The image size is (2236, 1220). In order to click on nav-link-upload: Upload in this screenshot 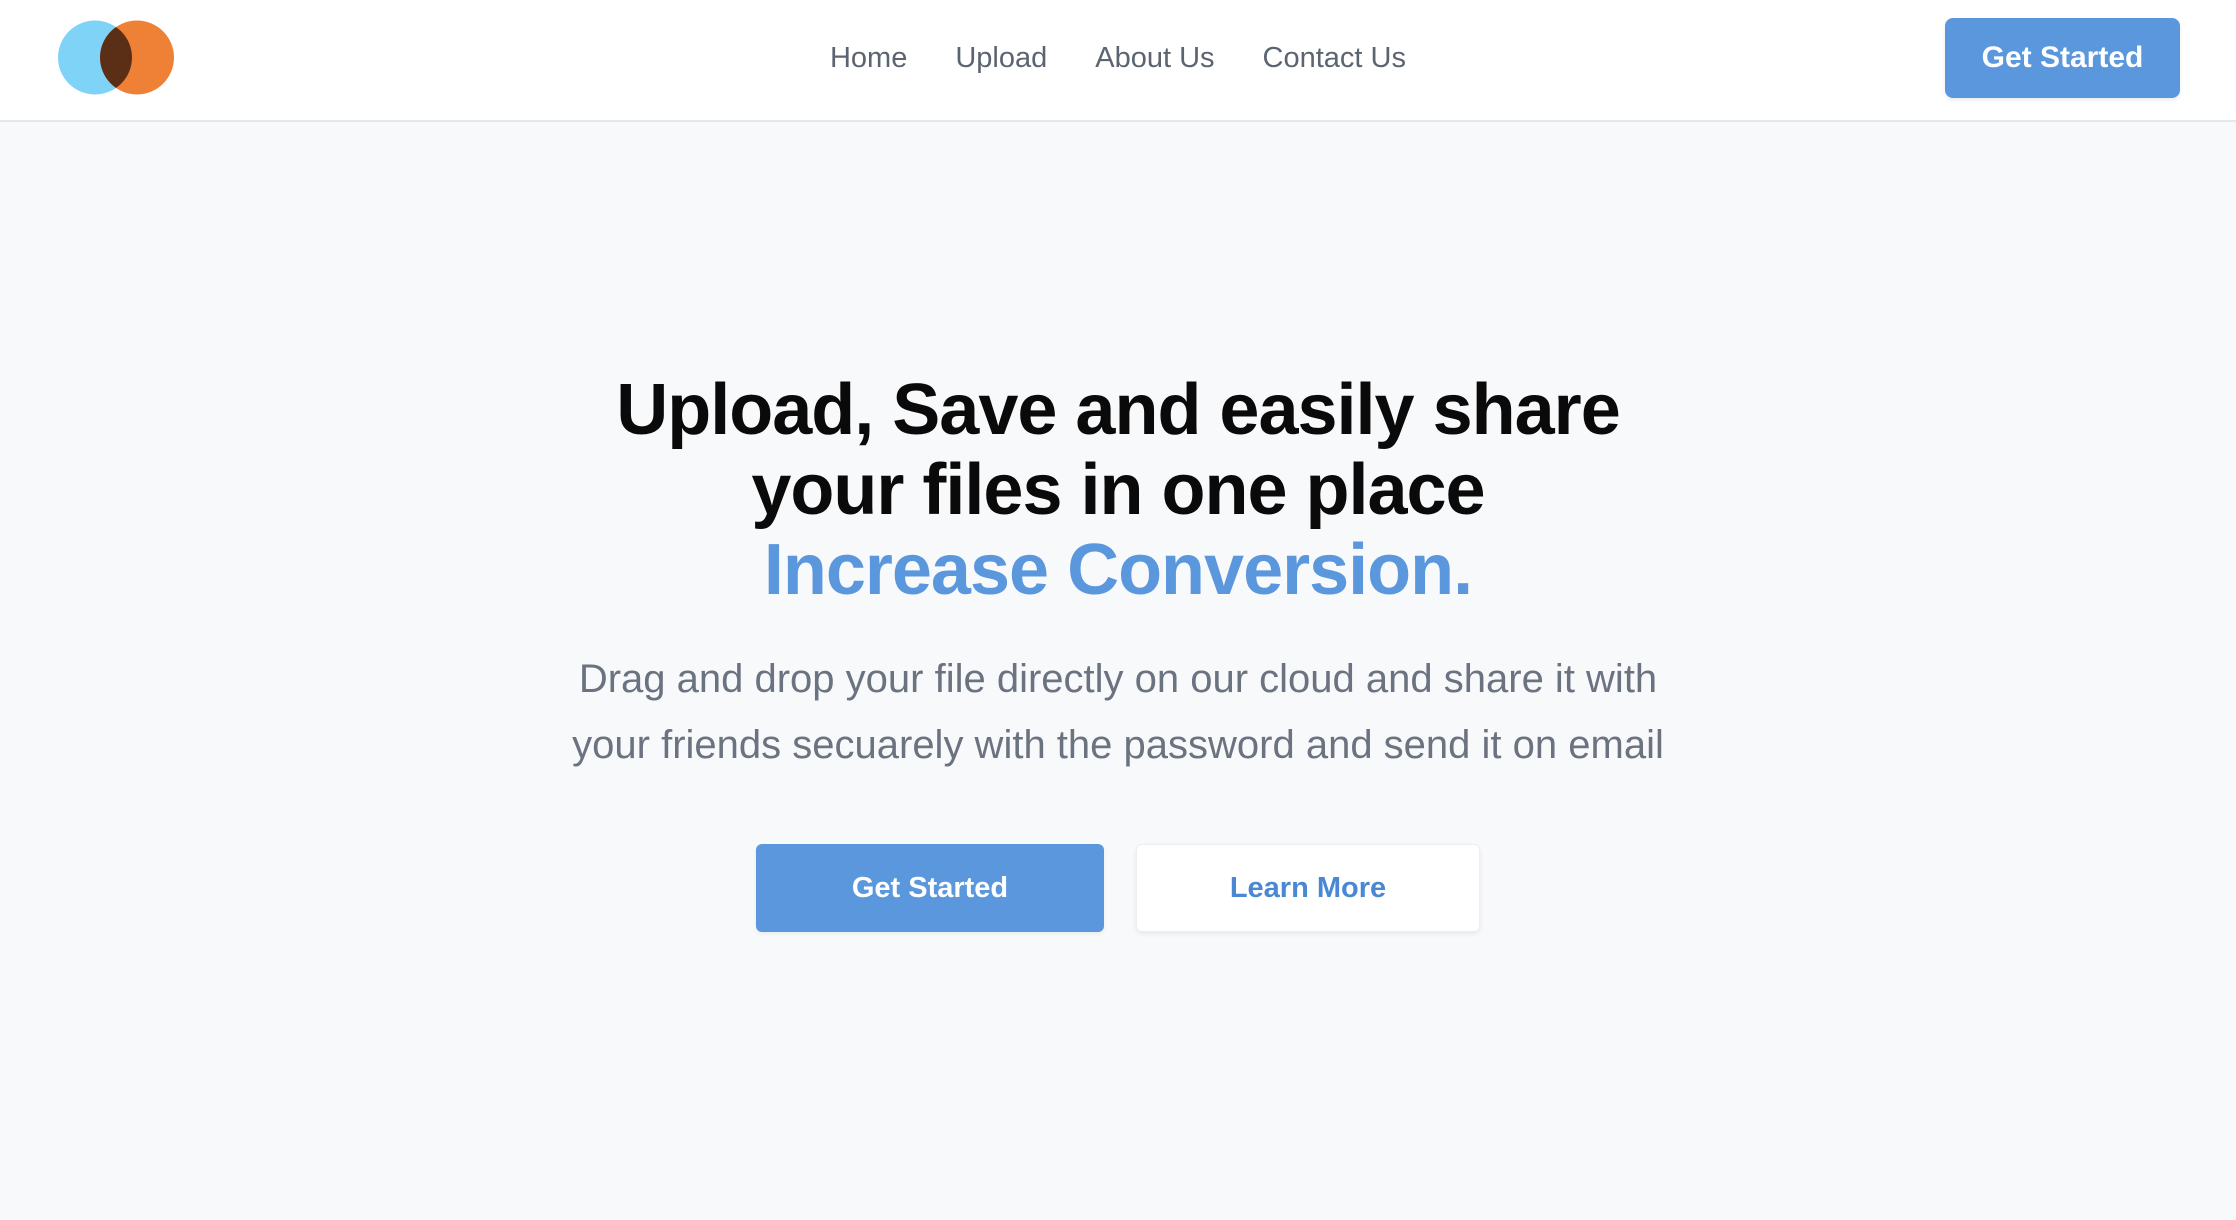, I will do `click(1001, 58)`.